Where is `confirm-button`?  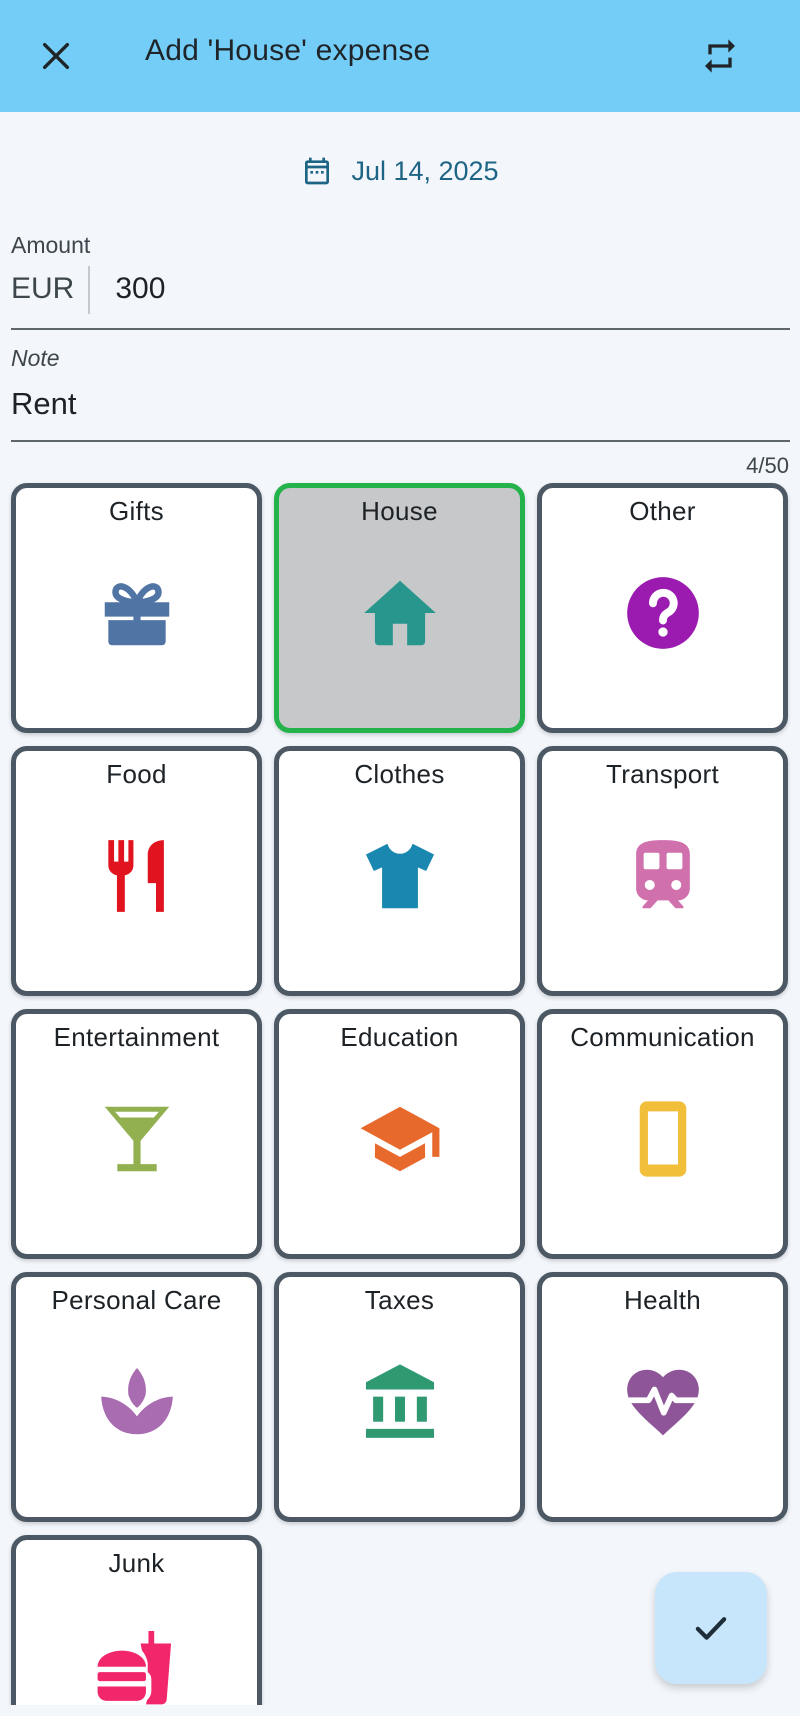
confirm-button is located at coordinates (711, 1628).